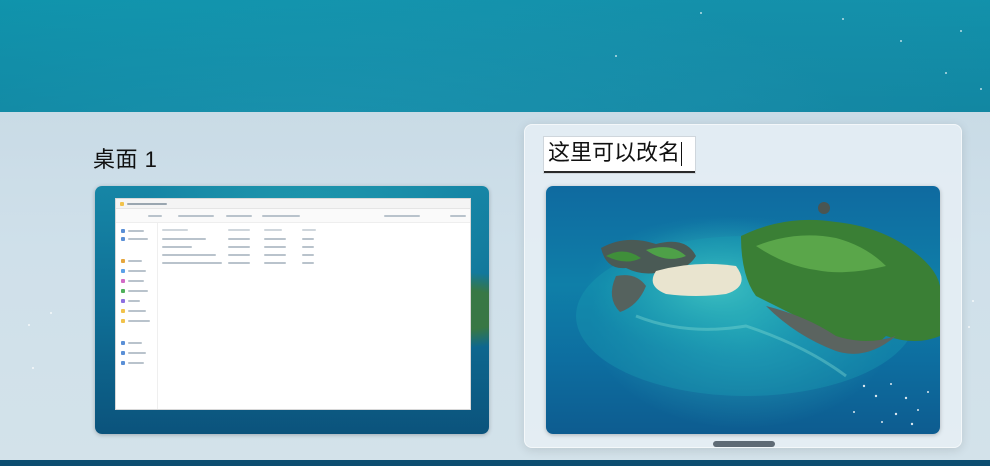 The height and width of the screenshot is (466, 990). What do you see at coordinates (125, 158) in the screenshot?
I see `desktop-1-title: 桌面 1` at bounding box center [125, 158].